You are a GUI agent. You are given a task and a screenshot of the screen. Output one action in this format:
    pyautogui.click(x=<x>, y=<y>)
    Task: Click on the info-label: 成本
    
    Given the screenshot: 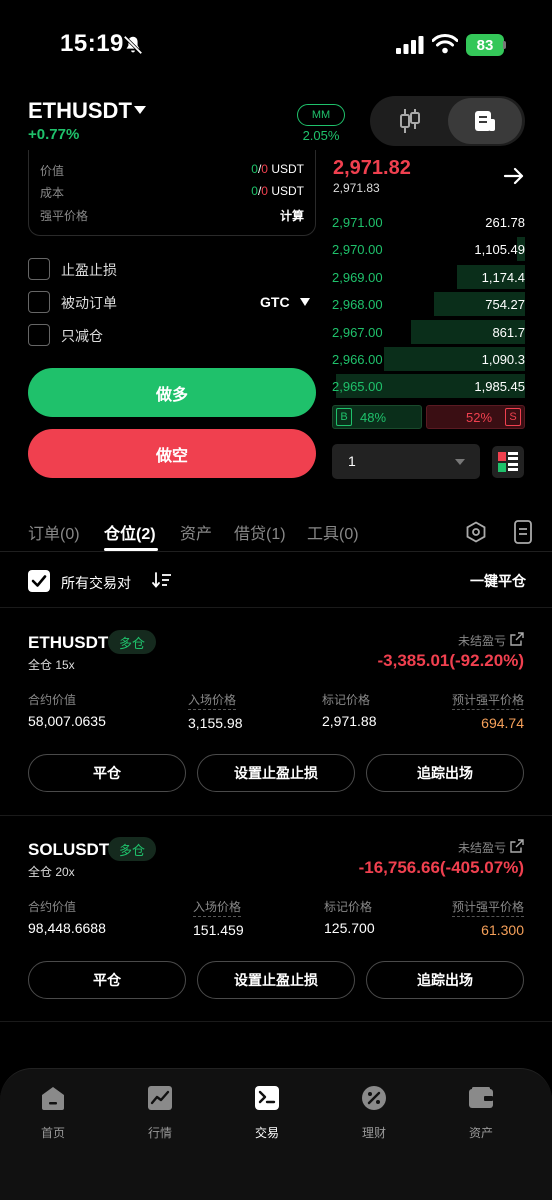 What is the action you would take?
    pyautogui.click(x=52, y=193)
    